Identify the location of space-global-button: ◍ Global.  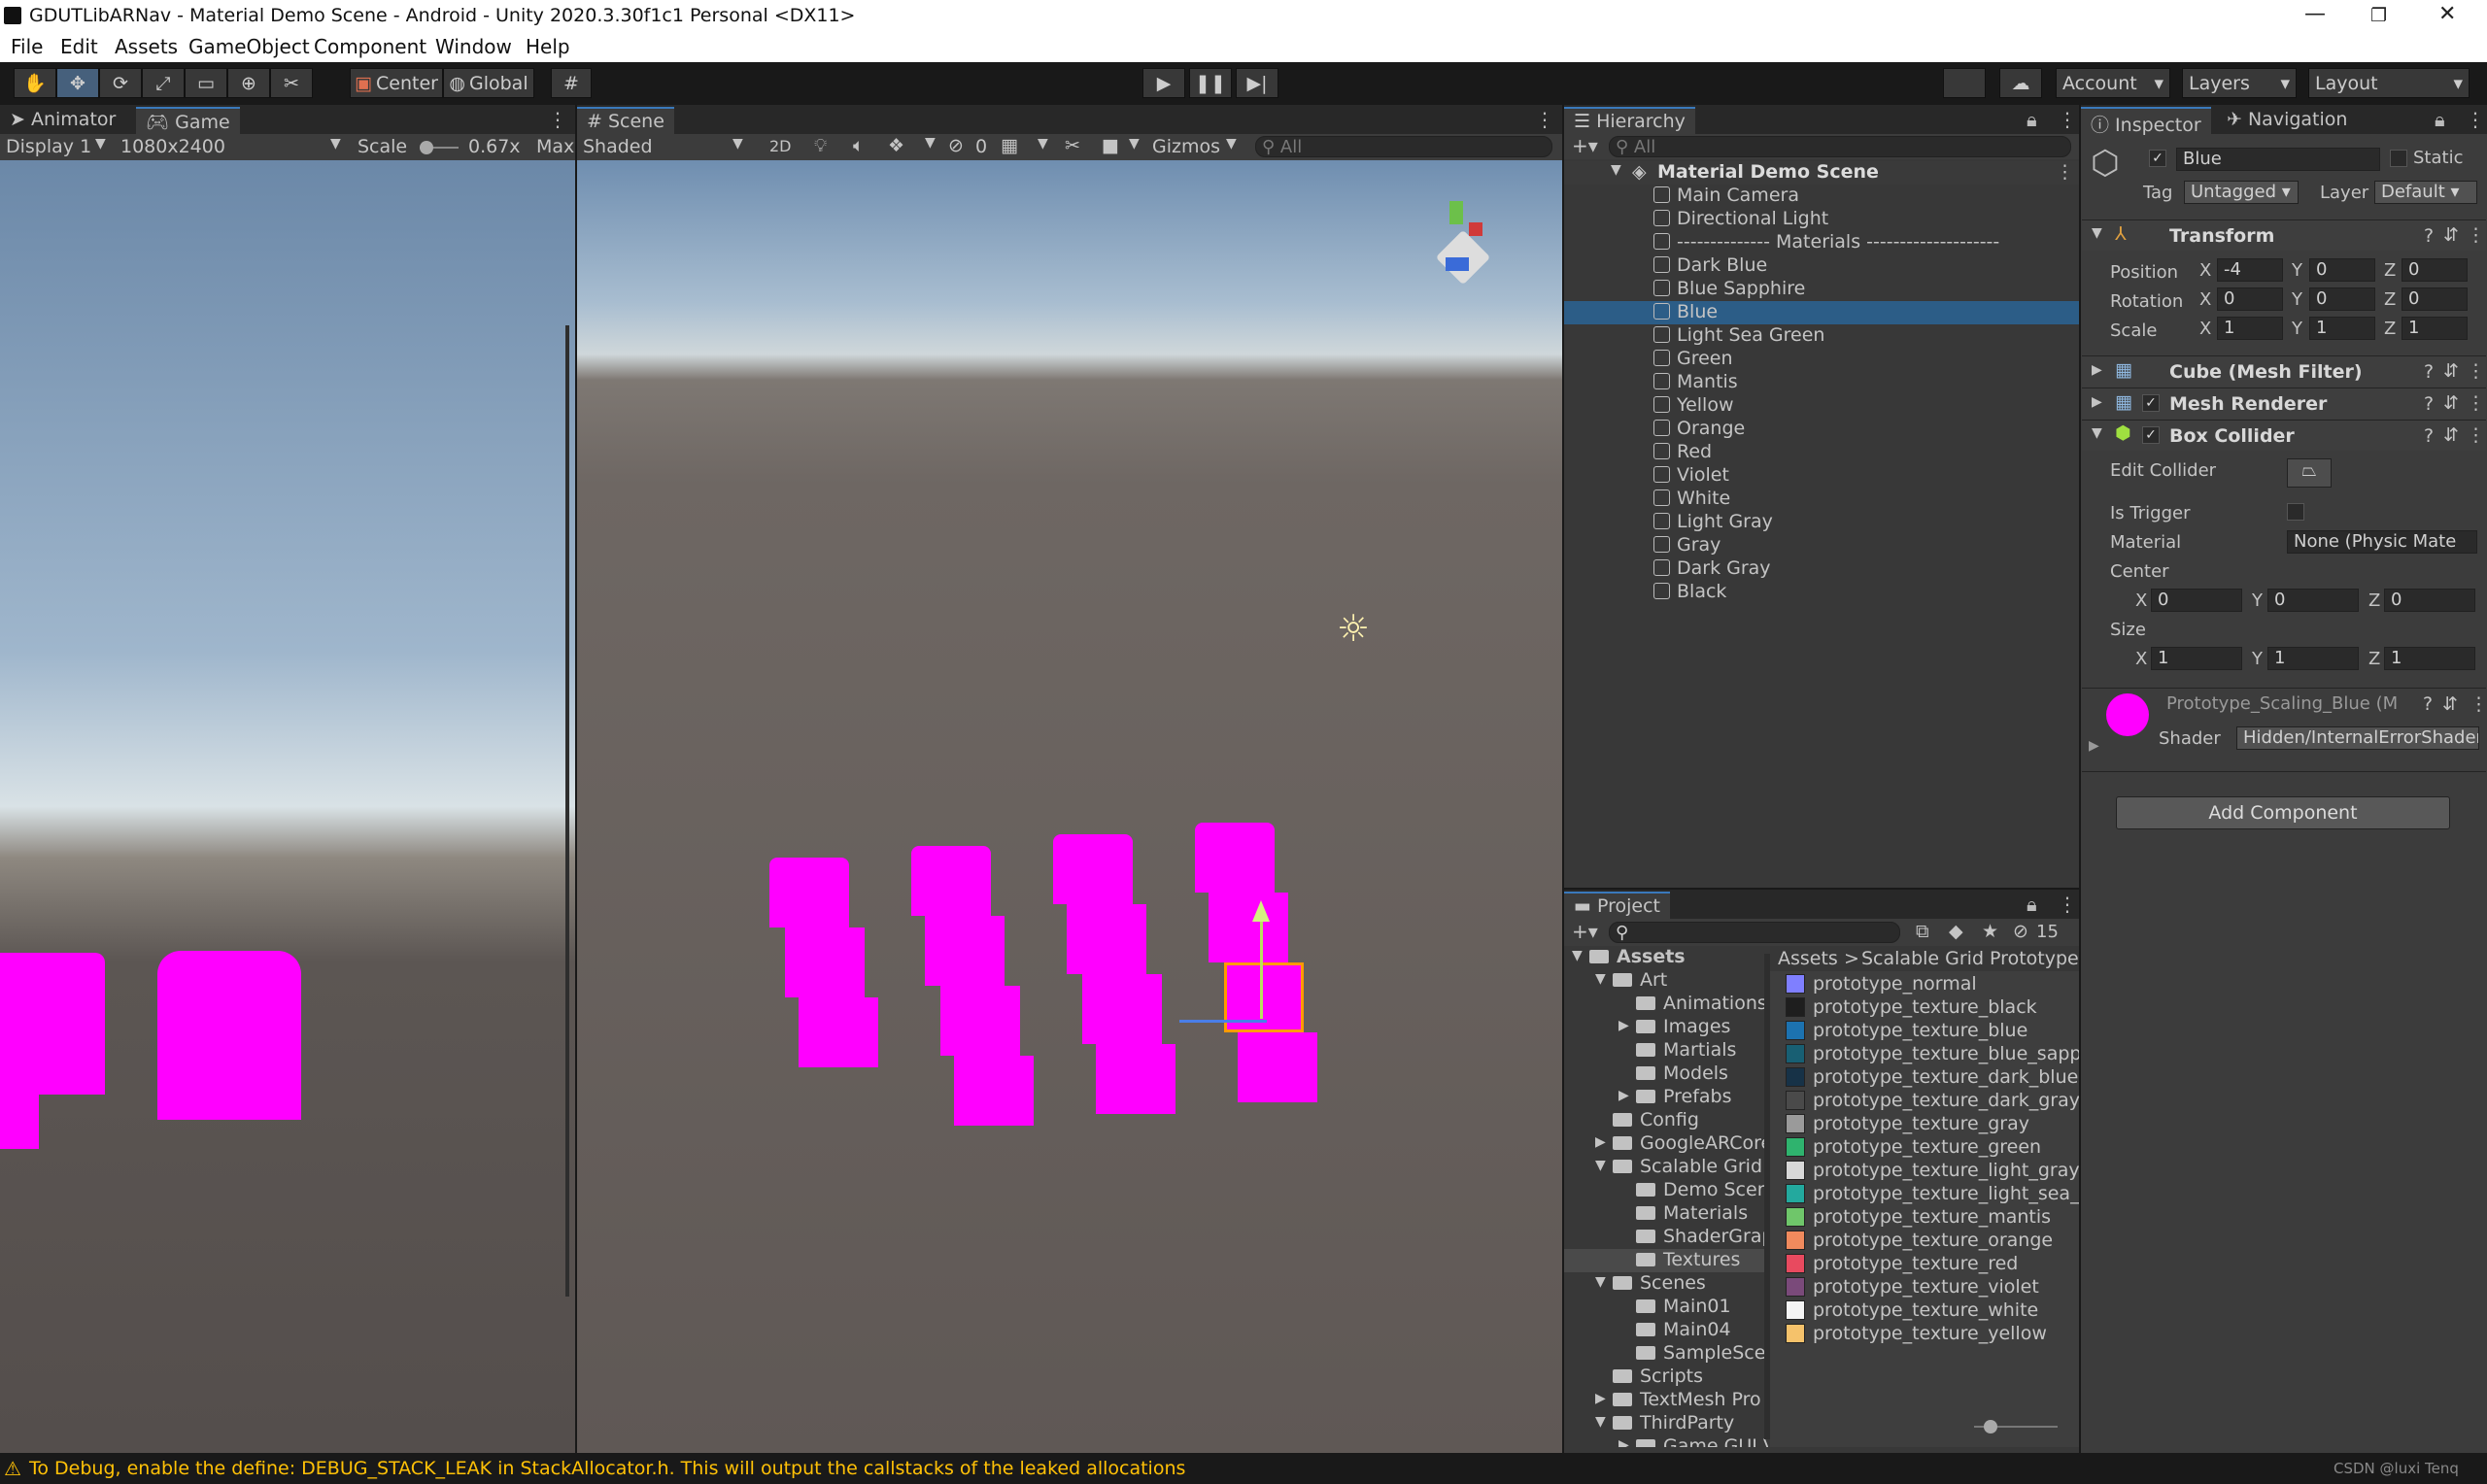
(488, 83).